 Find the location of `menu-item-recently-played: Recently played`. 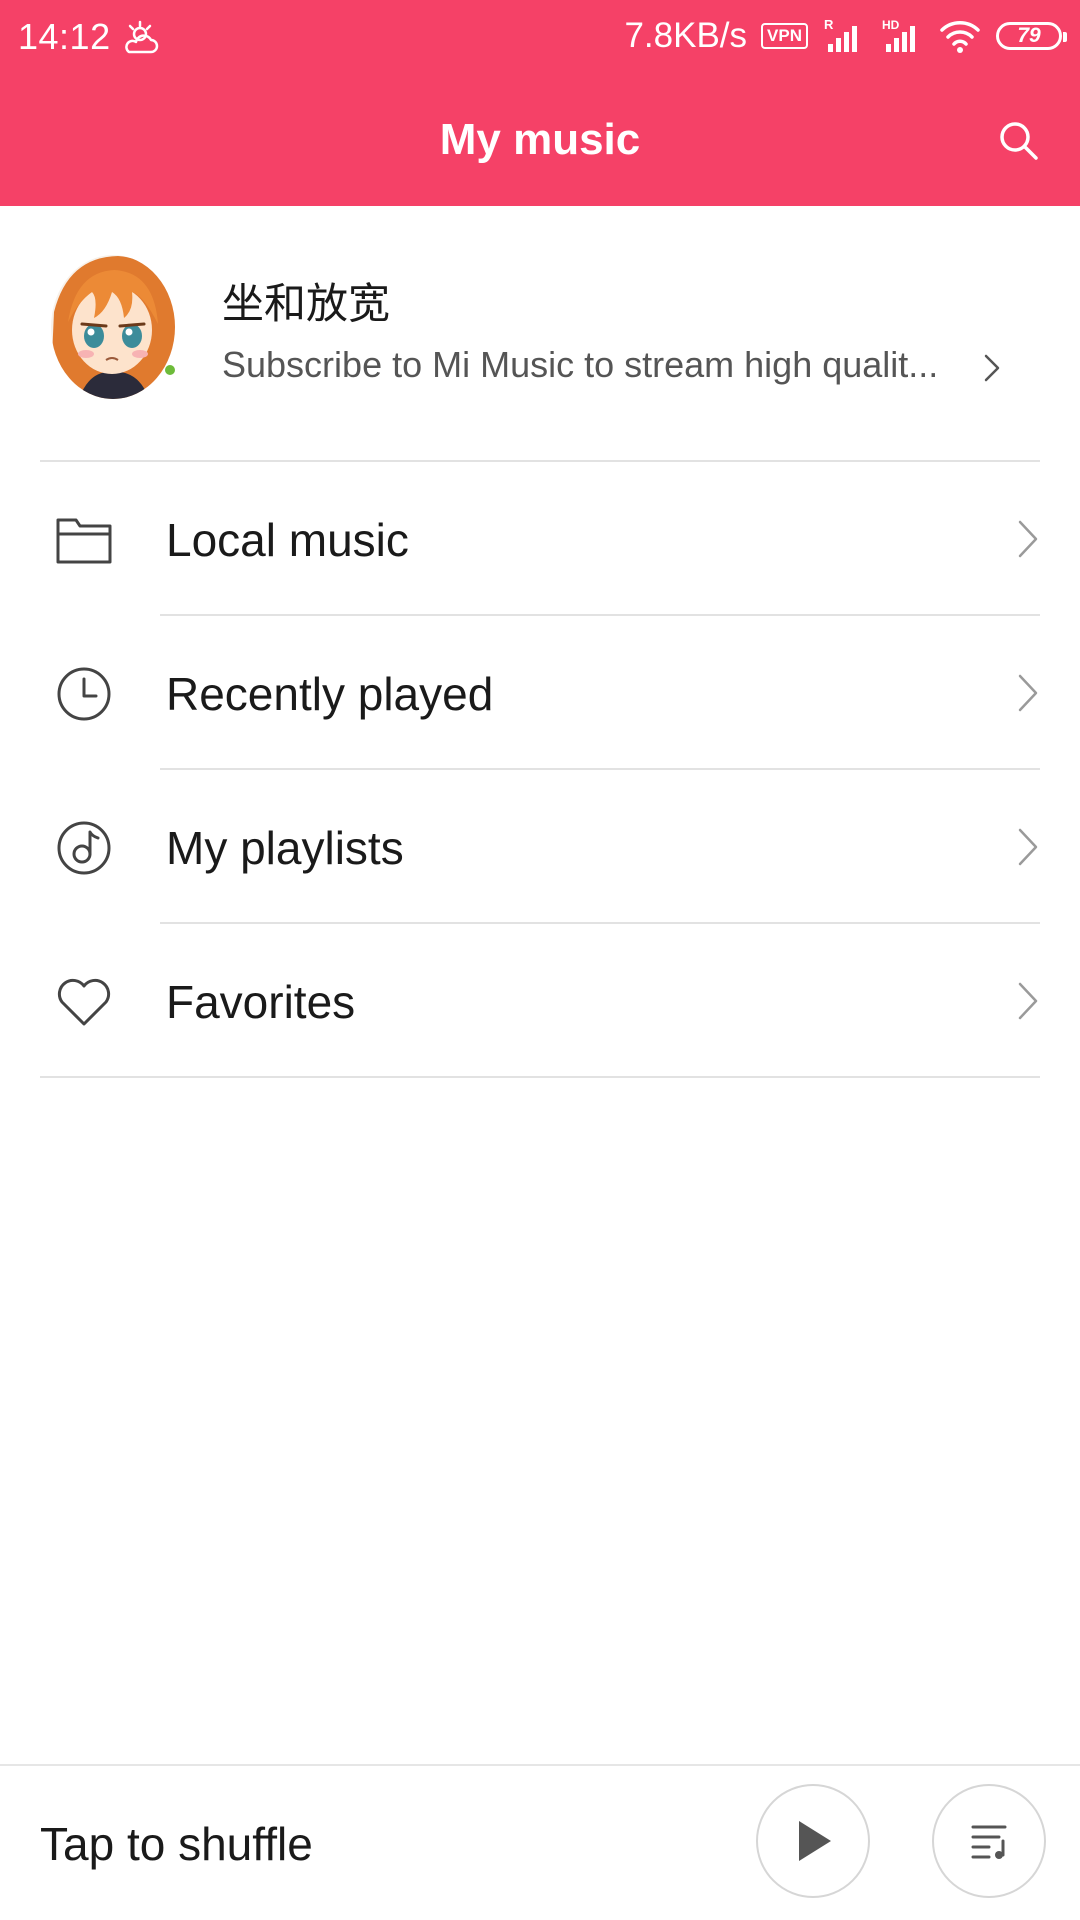

menu-item-recently-played: Recently played is located at coordinates (540, 693).